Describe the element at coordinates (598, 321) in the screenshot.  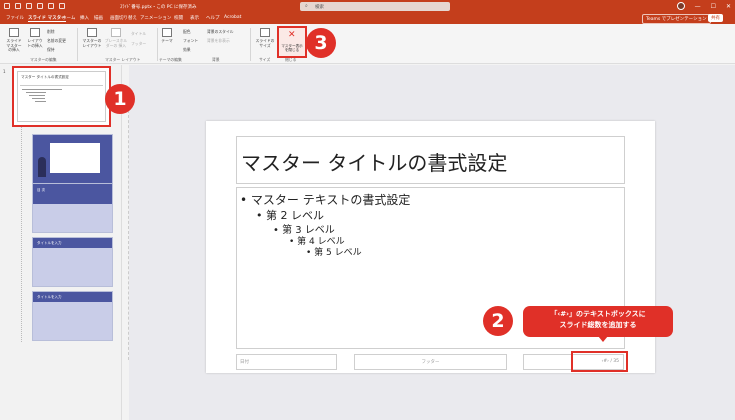
I see `instruction-callout: 「‹#›」のテキストボックスに スライド総数を追加する` at that location.